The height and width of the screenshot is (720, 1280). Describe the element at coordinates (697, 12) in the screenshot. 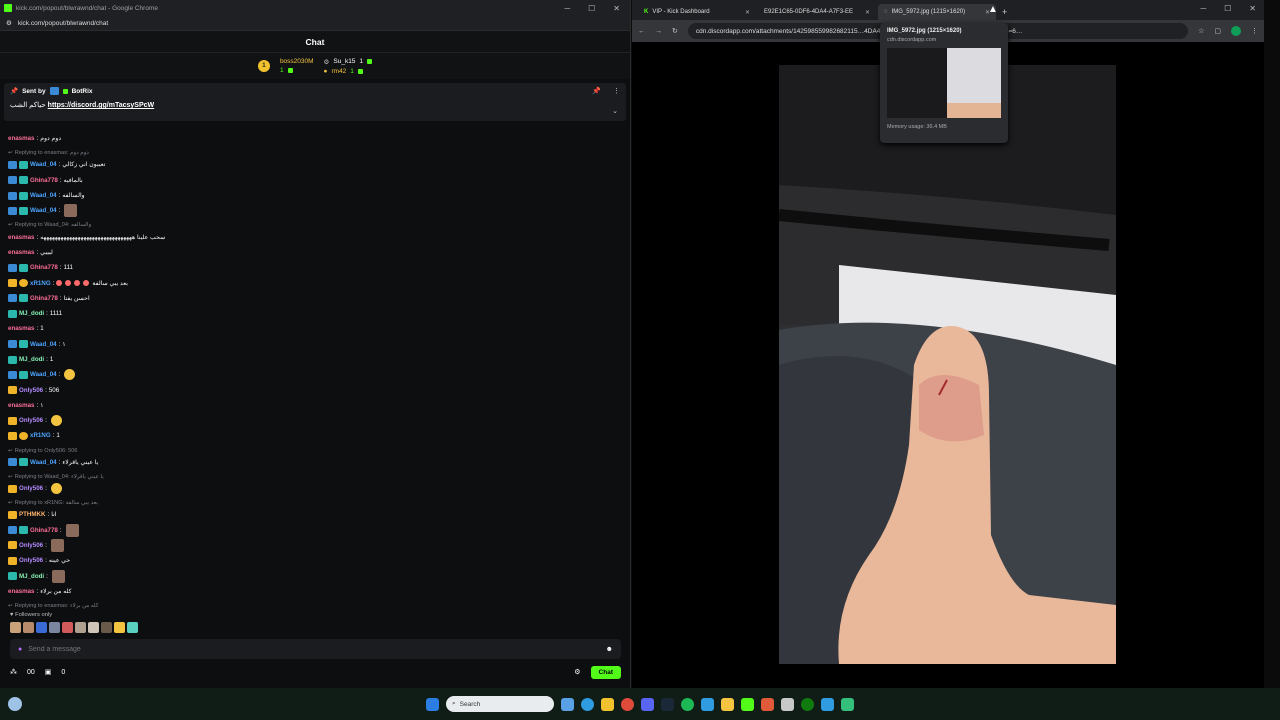

I see `tab-kick-dashboard: K VIP - Kick Dashboard ✕` at that location.